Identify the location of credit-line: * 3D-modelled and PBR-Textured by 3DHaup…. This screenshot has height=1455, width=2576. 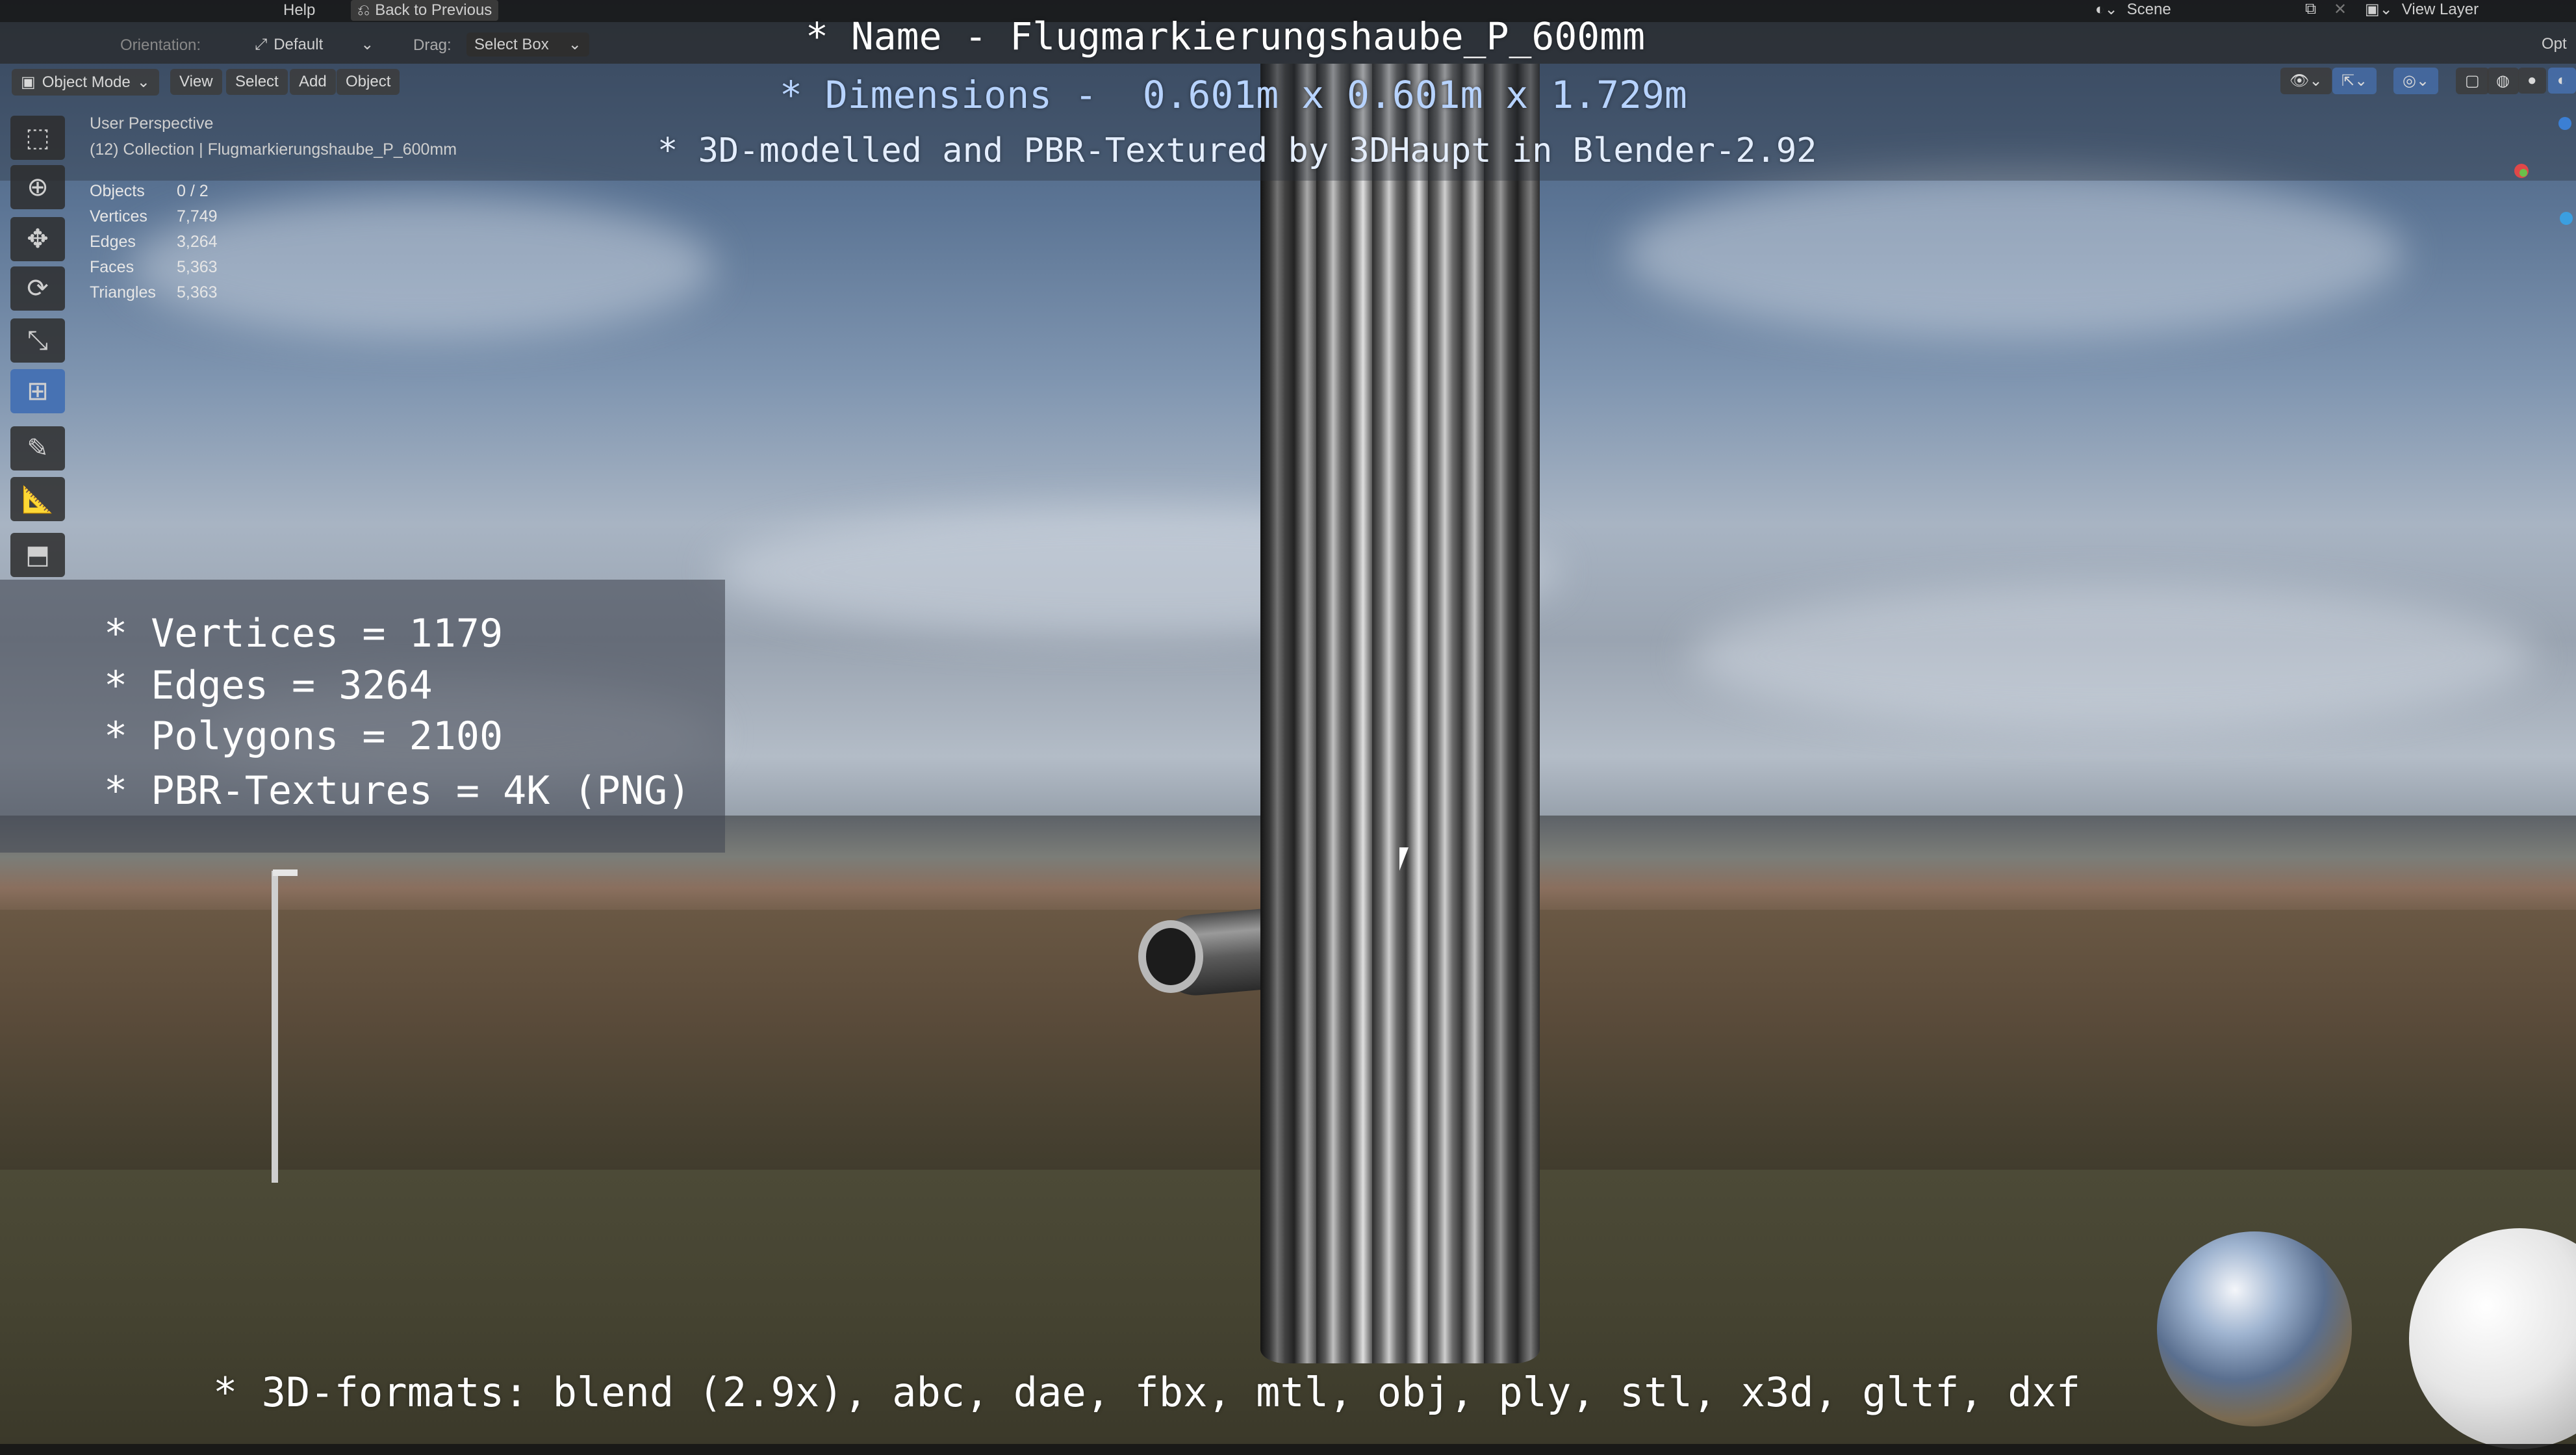
(1237, 151).